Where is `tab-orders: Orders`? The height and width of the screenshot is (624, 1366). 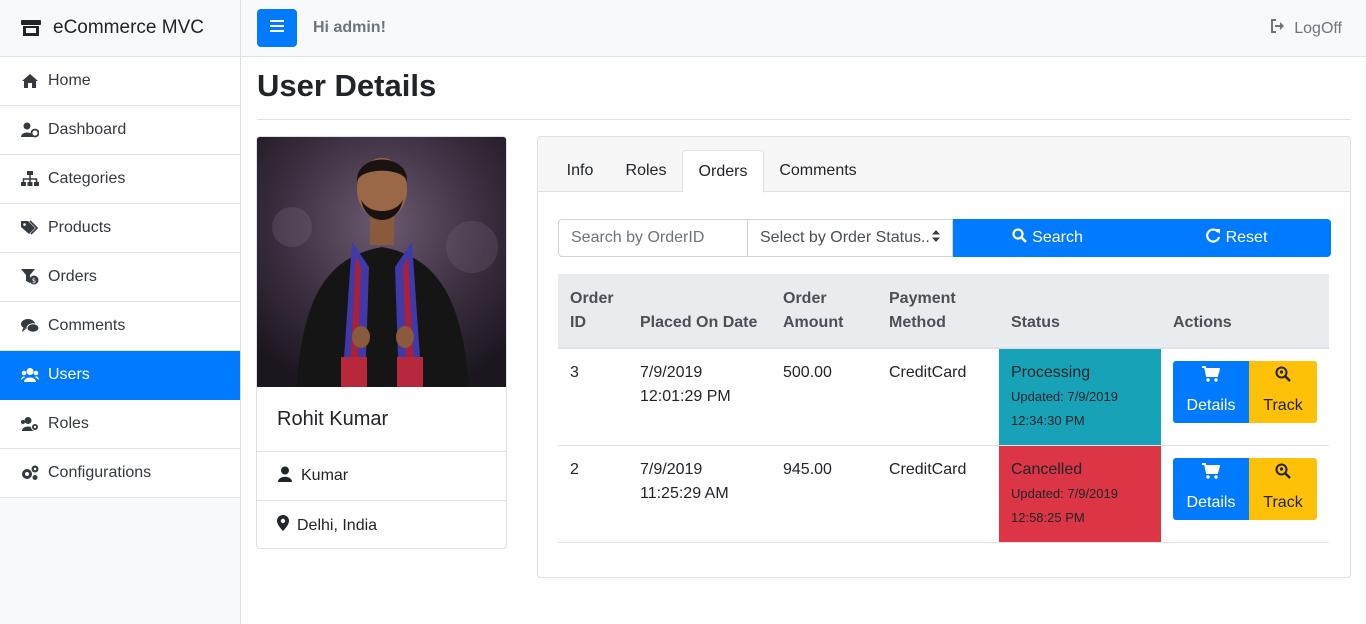
tab-orders: Orders is located at coordinates (723, 171).